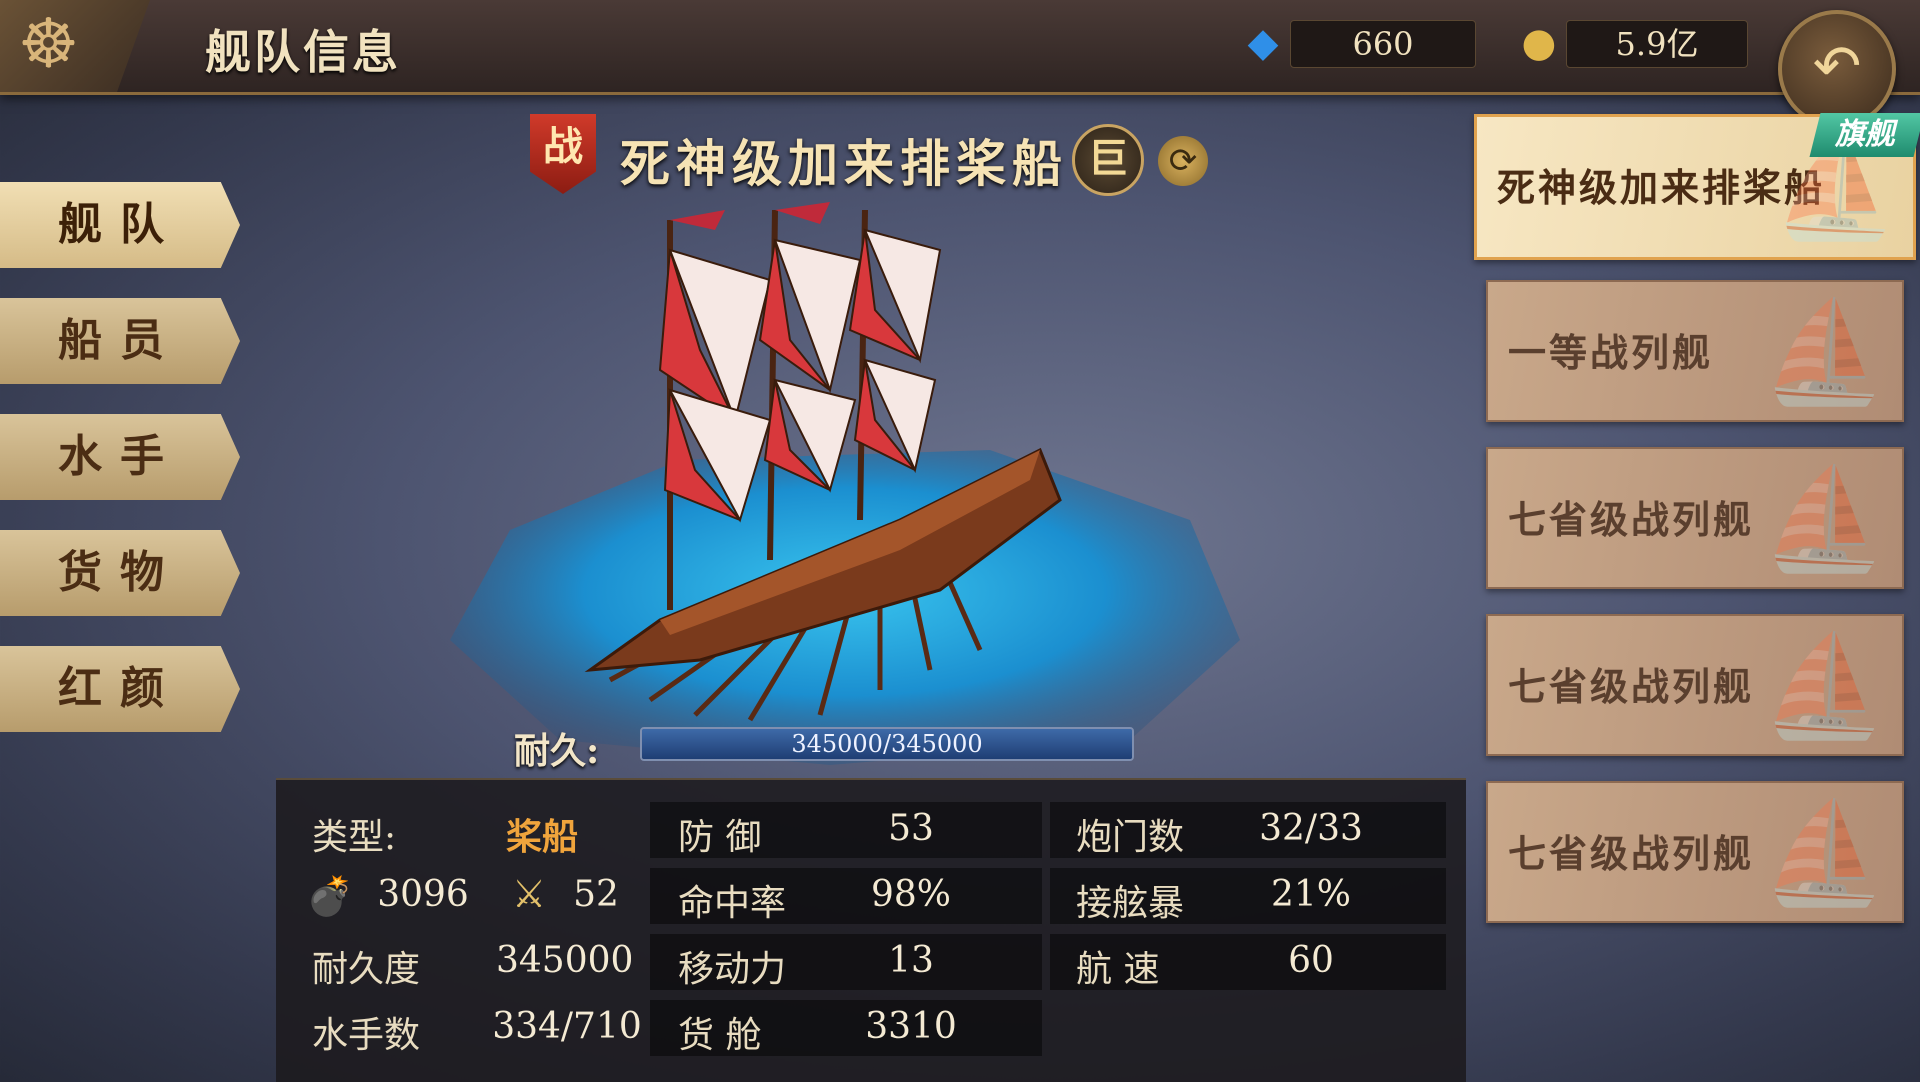 Image resolution: width=1920 pixels, height=1082 pixels. Describe the element at coordinates (1310, 894) in the screenshot. I see `boarding-value: 21%` at that location.